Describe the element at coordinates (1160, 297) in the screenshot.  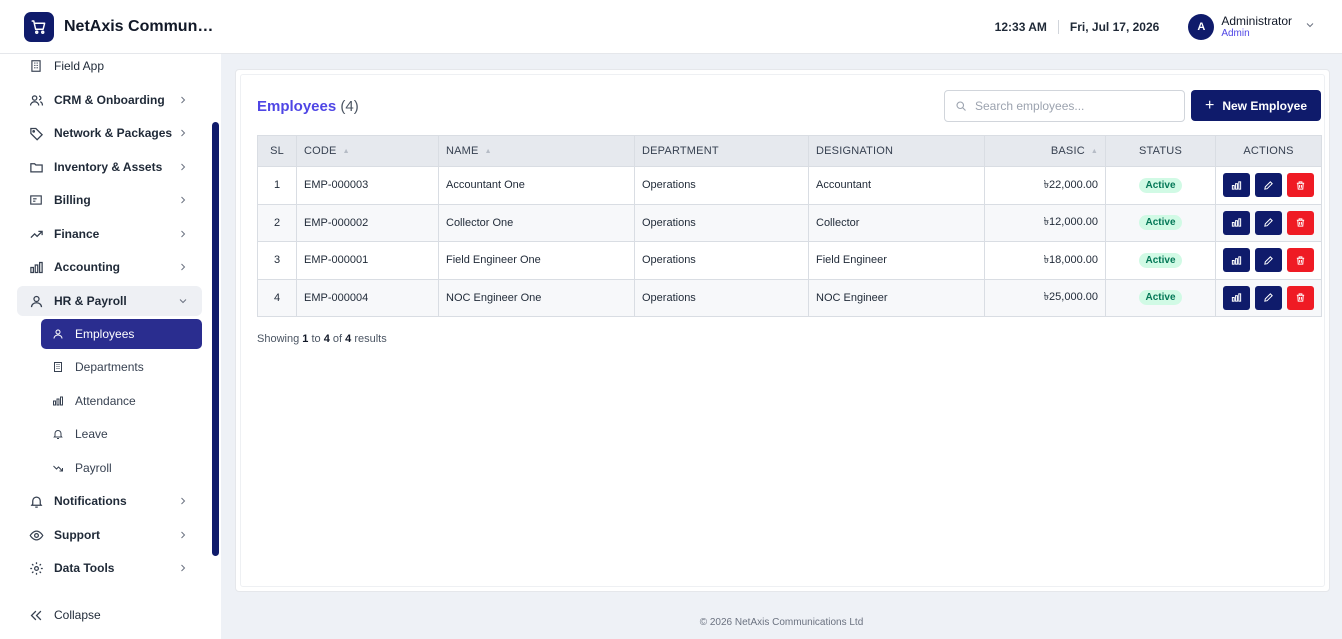
I see `cell-status: Active` at that location.